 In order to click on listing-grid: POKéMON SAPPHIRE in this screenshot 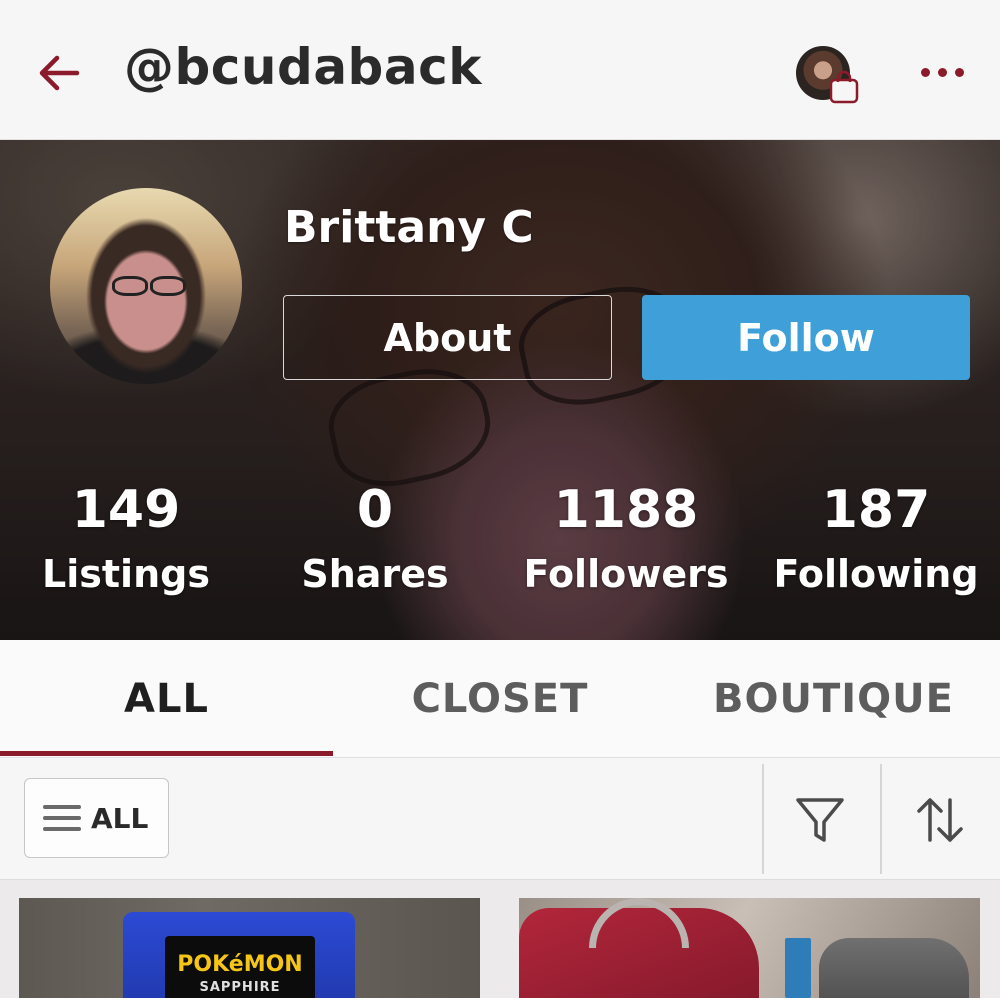, I will do `click(500, 939)`.